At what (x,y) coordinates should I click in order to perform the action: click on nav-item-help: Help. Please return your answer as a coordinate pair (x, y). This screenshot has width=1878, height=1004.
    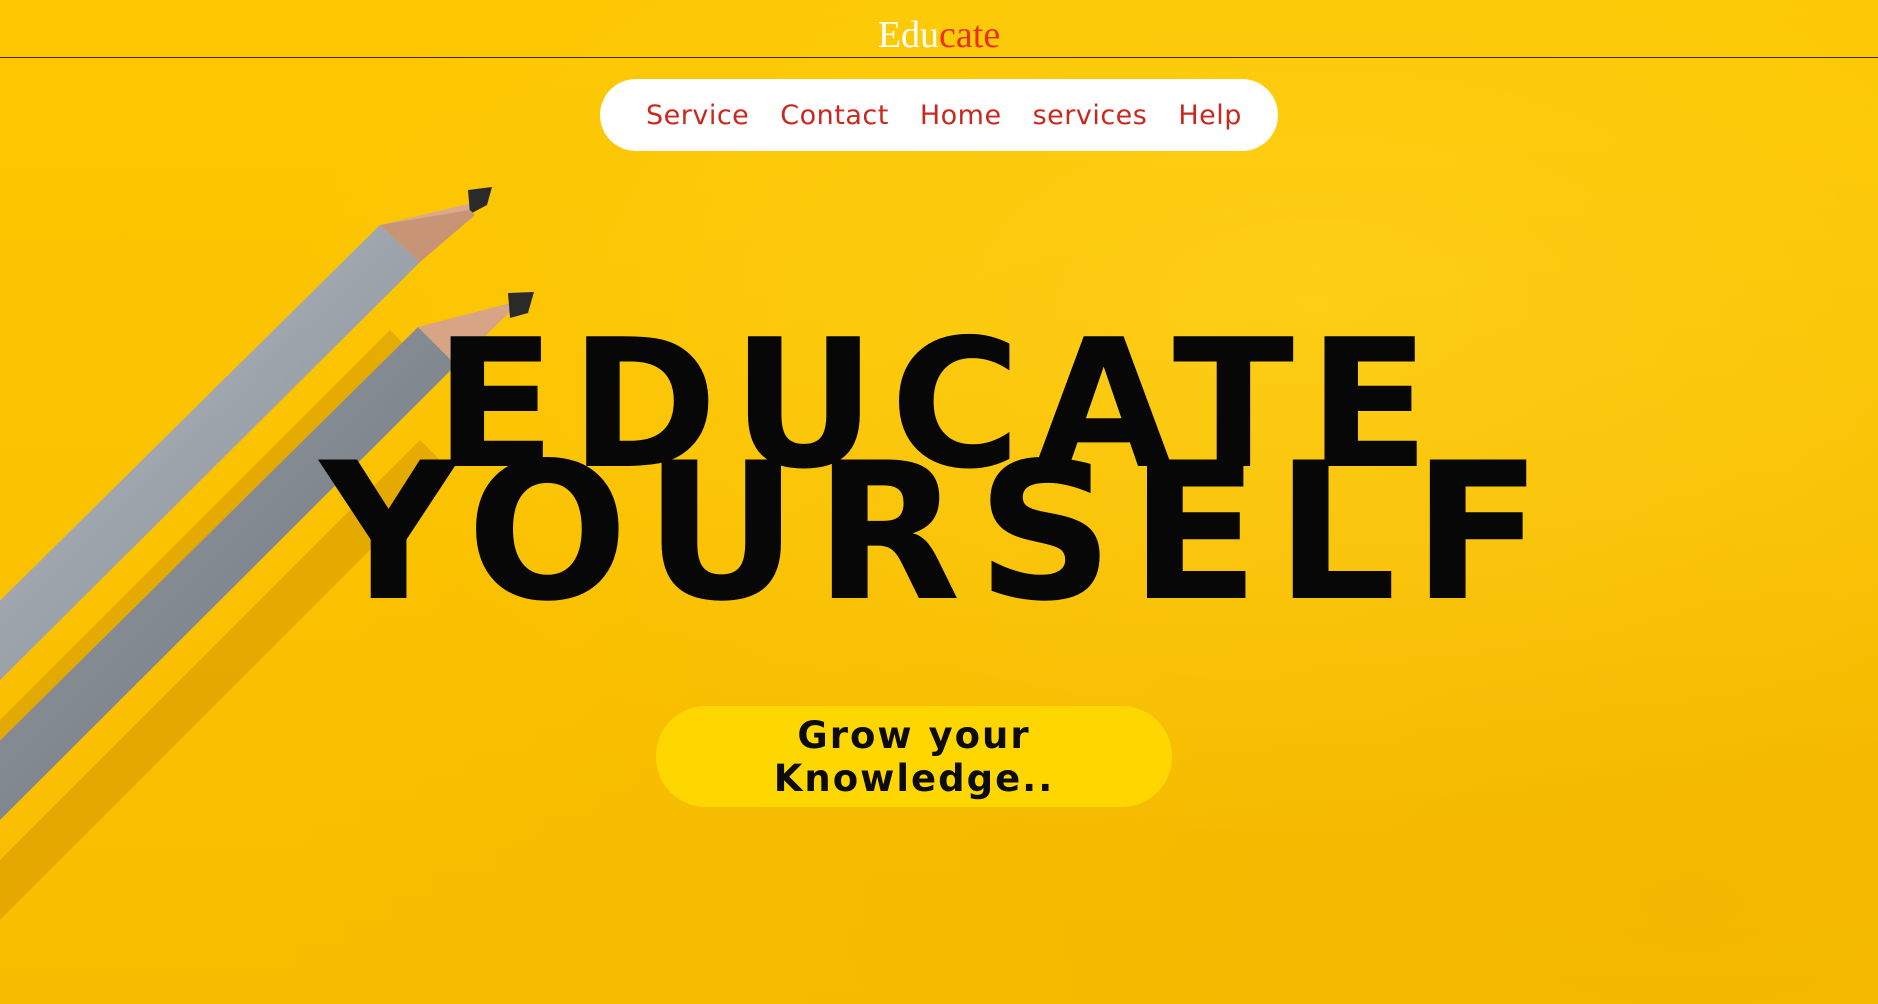
    Looking at the image, I should click on (1210, 115).